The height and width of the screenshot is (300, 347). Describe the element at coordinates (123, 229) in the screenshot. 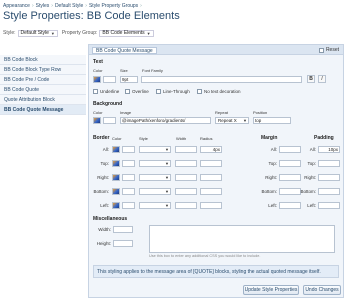

I see `misc-width-input` at that location.